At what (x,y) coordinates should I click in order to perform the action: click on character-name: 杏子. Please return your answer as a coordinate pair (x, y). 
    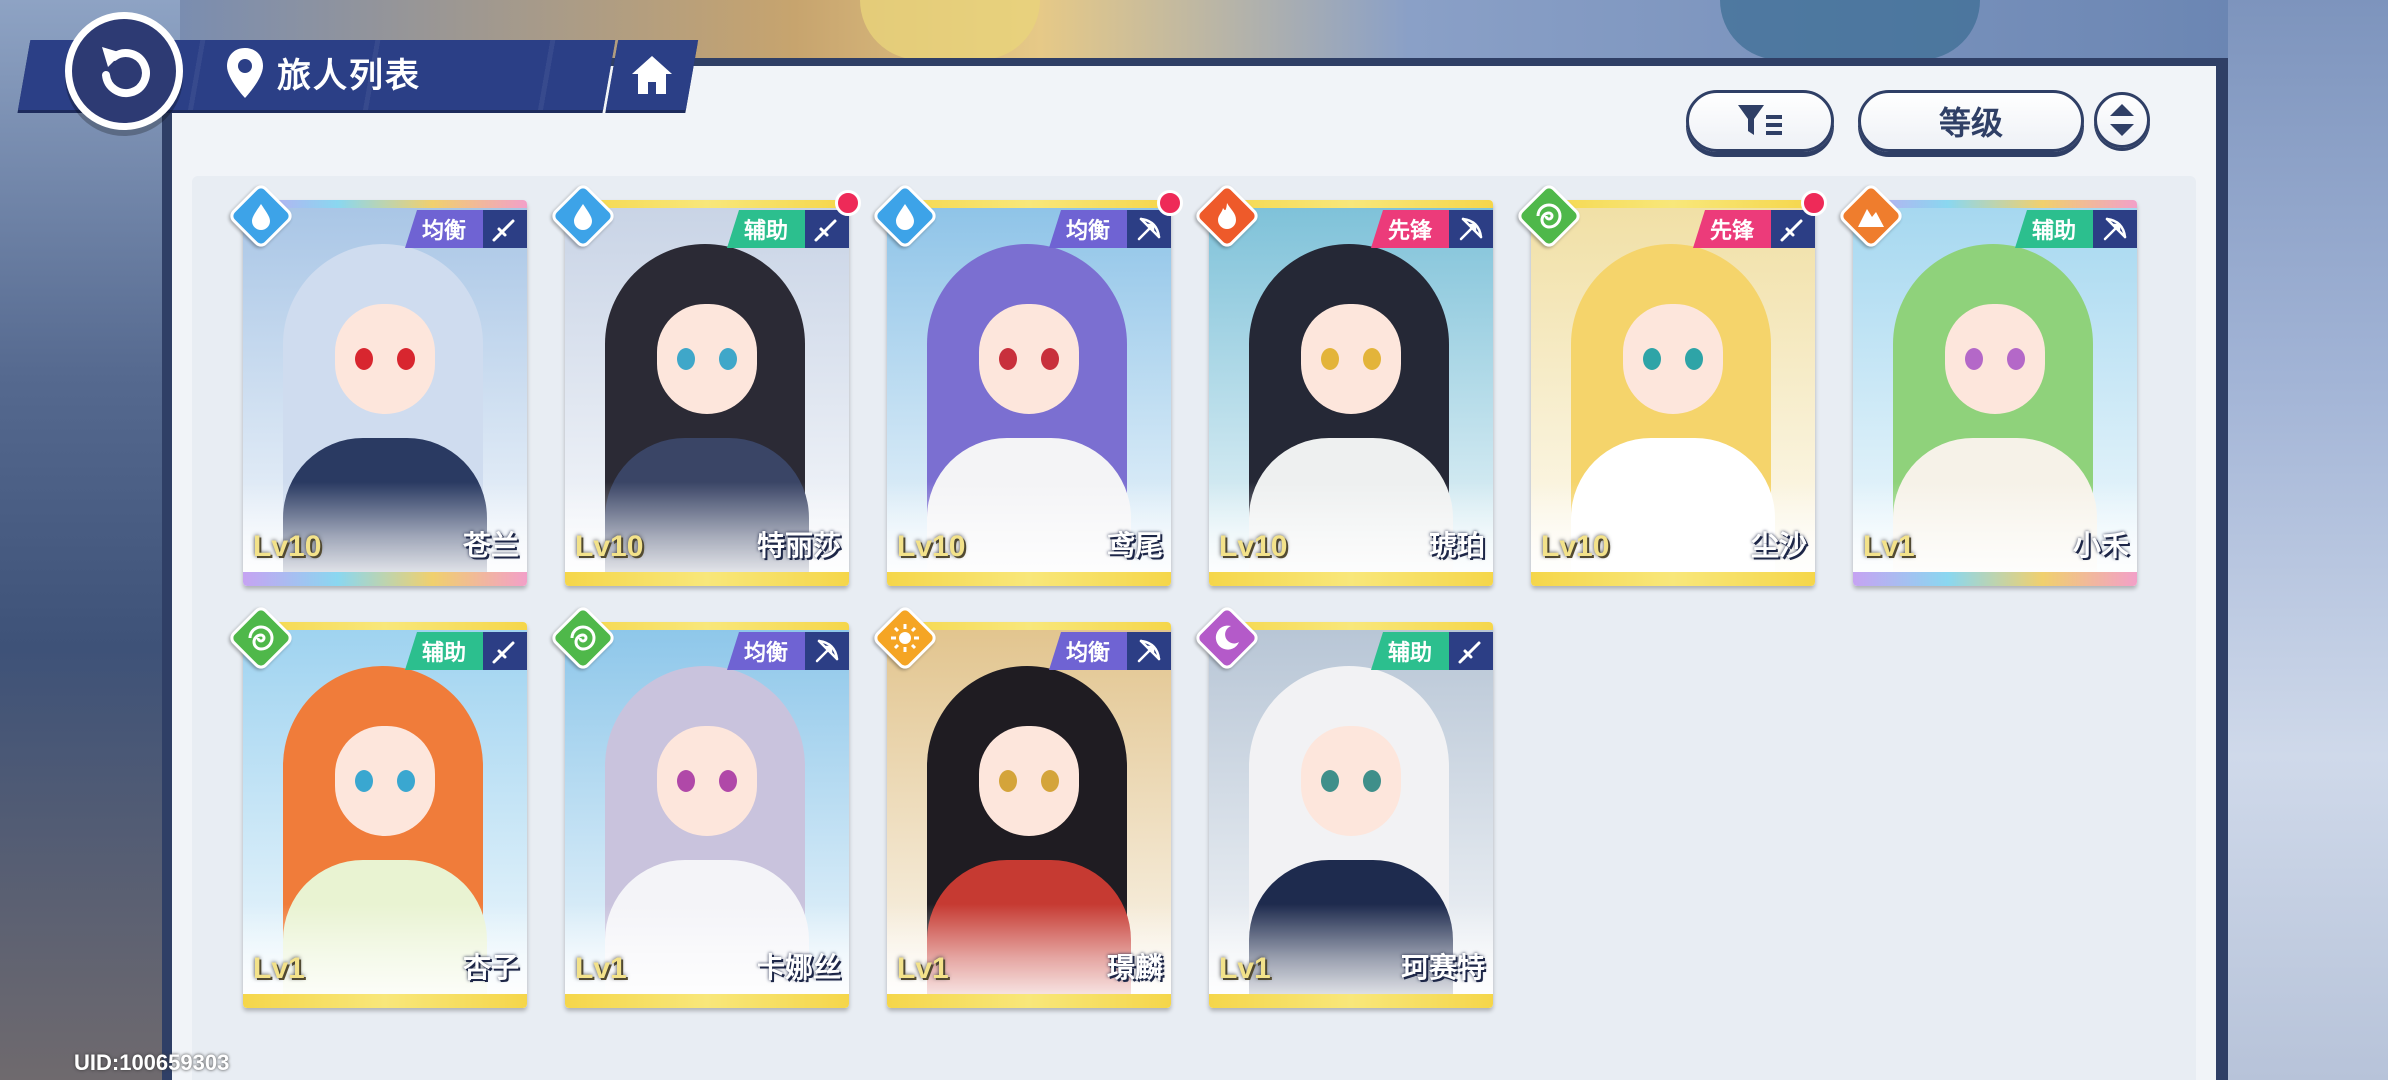
    Looking at the image, I should click on (490, 967).